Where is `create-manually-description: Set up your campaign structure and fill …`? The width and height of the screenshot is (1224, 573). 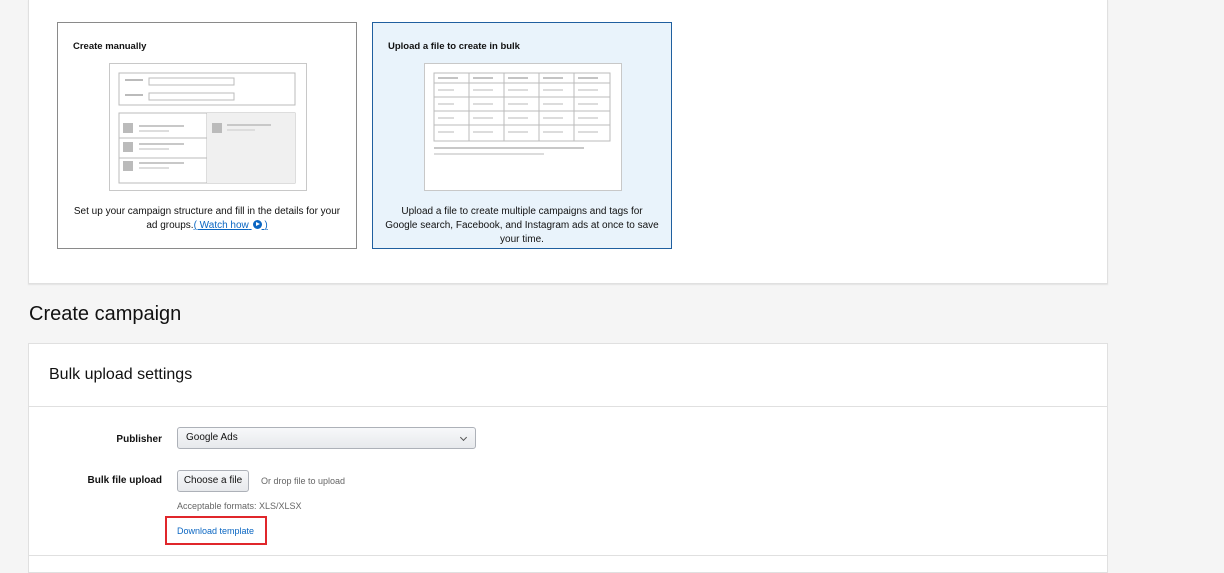 create-manually-description: Set up your campaign structure and fill … is located at coordinates (207, 219).